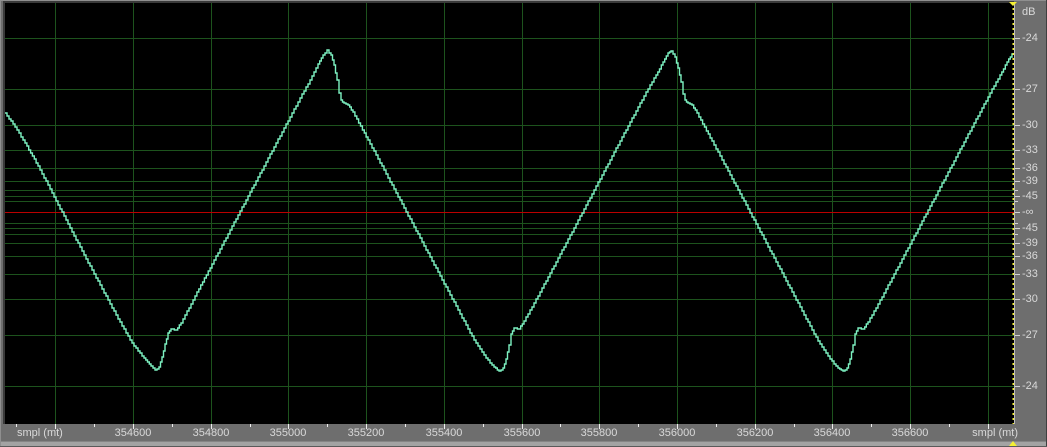 This screenshot has width=1047, height=447. Describe the element at coordinates (995, 433) in the screenshot. I see `sample-axis-right-label: smpl (mt)` at that location.